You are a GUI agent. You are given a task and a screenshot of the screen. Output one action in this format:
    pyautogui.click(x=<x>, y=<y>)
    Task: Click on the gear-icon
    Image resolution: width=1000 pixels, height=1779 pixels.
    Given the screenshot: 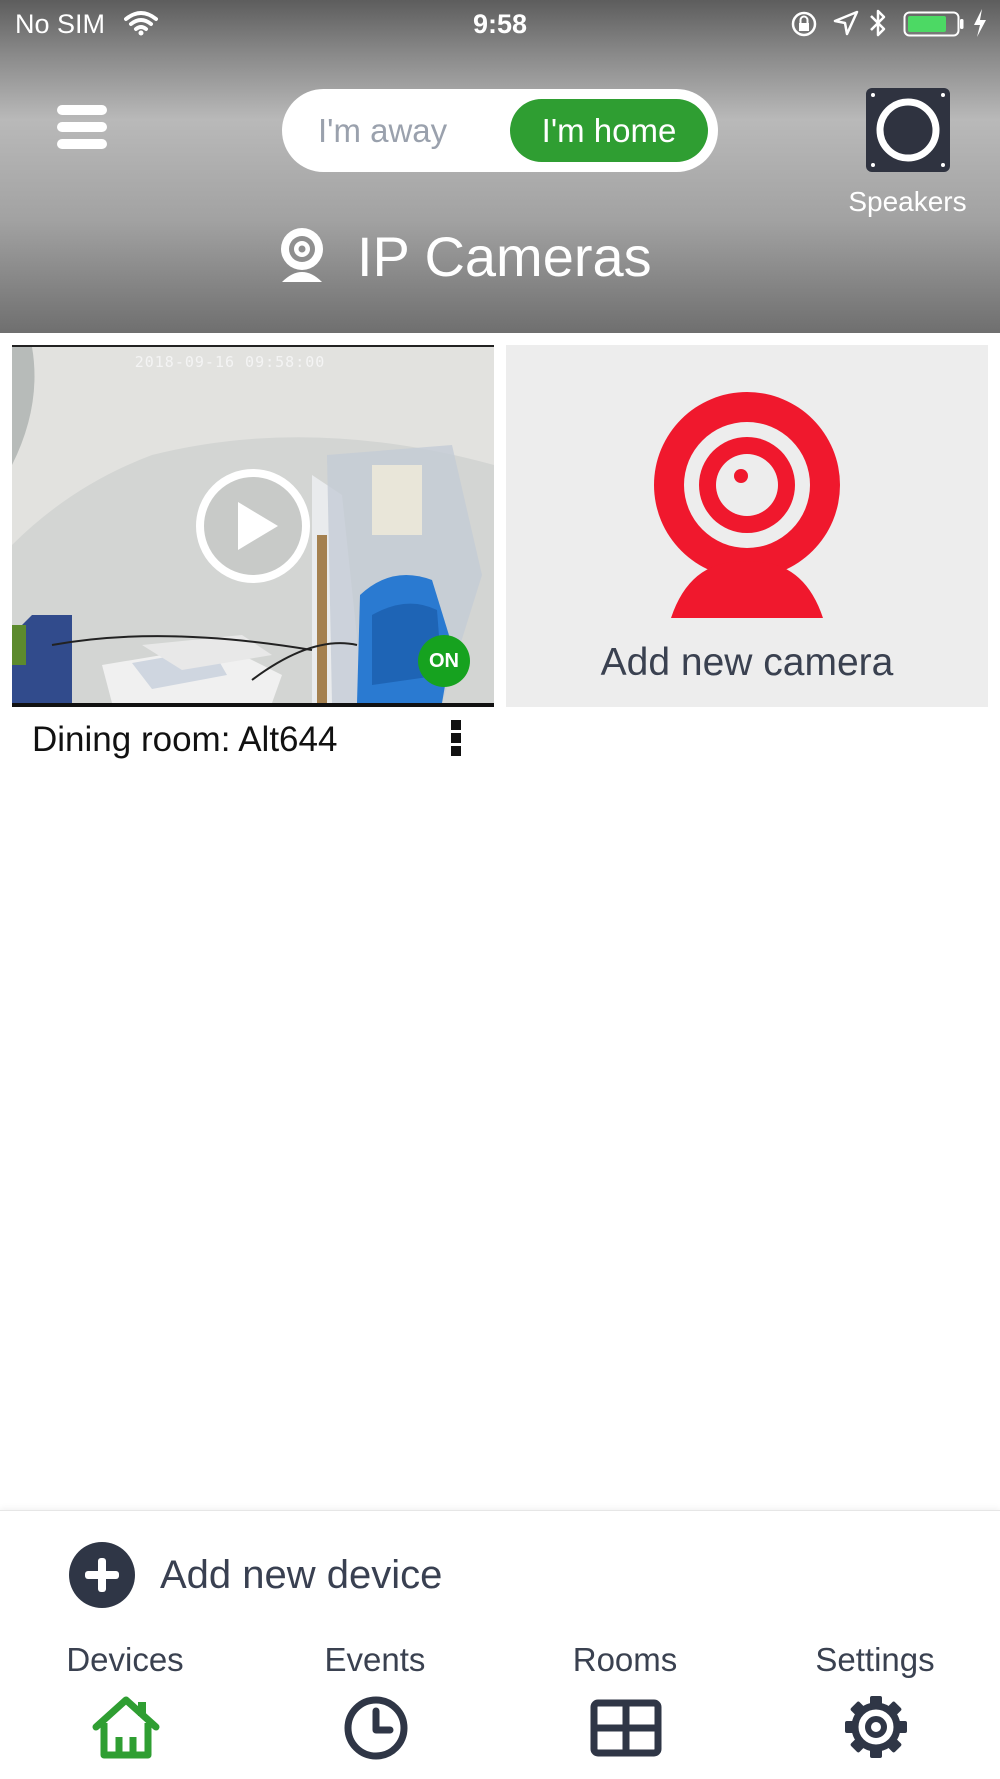 What is the action you would take?
    pyautogui.click(x=876, y=1729)
    